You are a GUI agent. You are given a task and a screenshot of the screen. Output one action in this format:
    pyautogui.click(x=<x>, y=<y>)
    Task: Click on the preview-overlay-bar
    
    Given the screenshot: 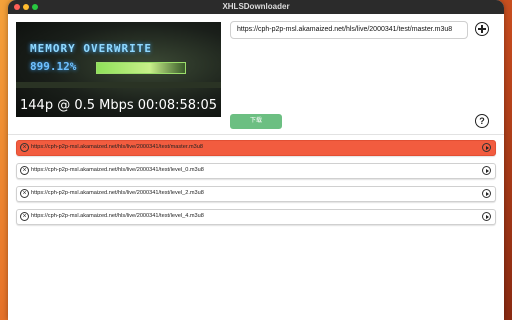 What is the action you would take?
    pyautogui.click(x=141, y=68)
    